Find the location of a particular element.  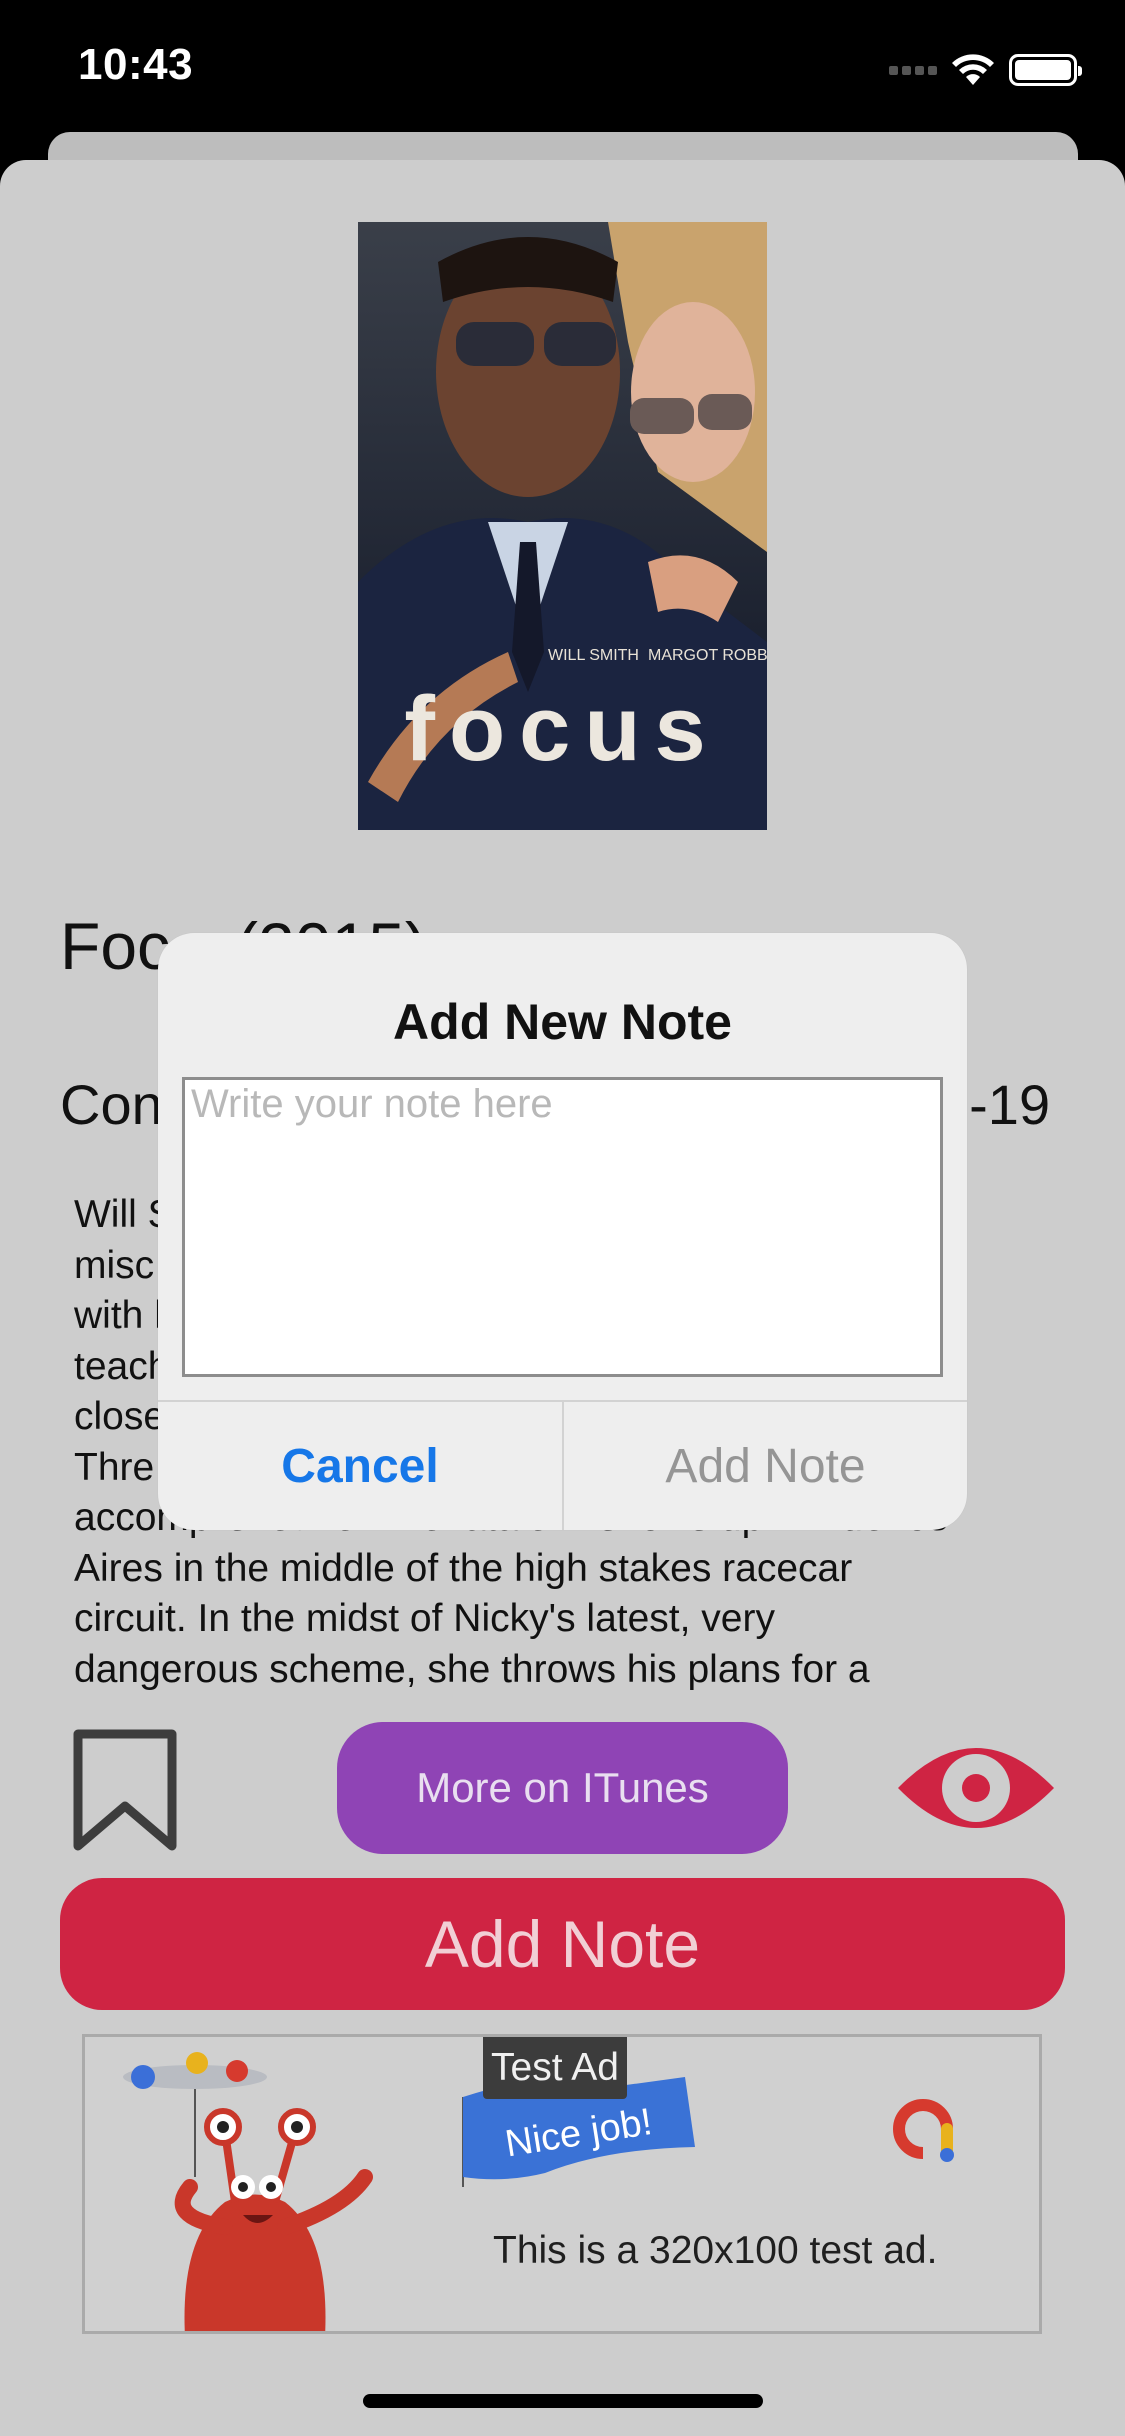

cancel-button: Cancel is located at coordinates (360, 1466).